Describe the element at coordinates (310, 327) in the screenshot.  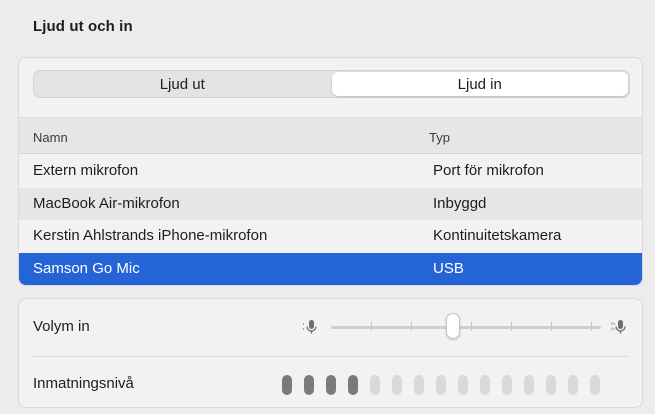
I see `mic-low-icon` at that location.